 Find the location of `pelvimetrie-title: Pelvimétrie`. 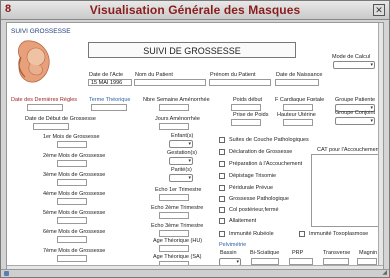

pelvimetrie-title: Pelvimétrie is located at coordinates (233, 245).